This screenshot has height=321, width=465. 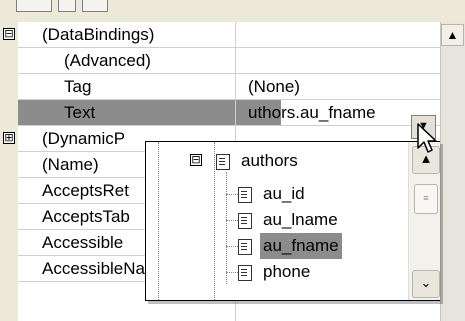 I want to click on grid-scrollbar, so click(x=452, y=171).